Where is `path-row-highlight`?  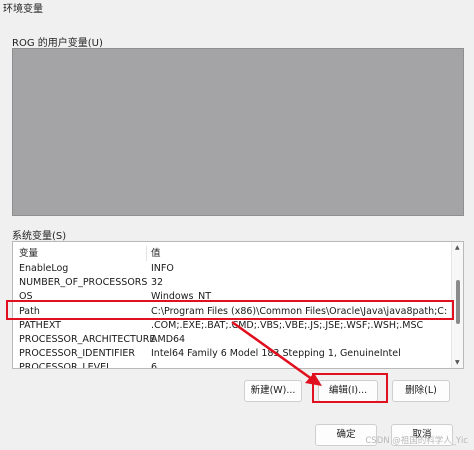 path-row-highlight is located at coordinates (230, 310).